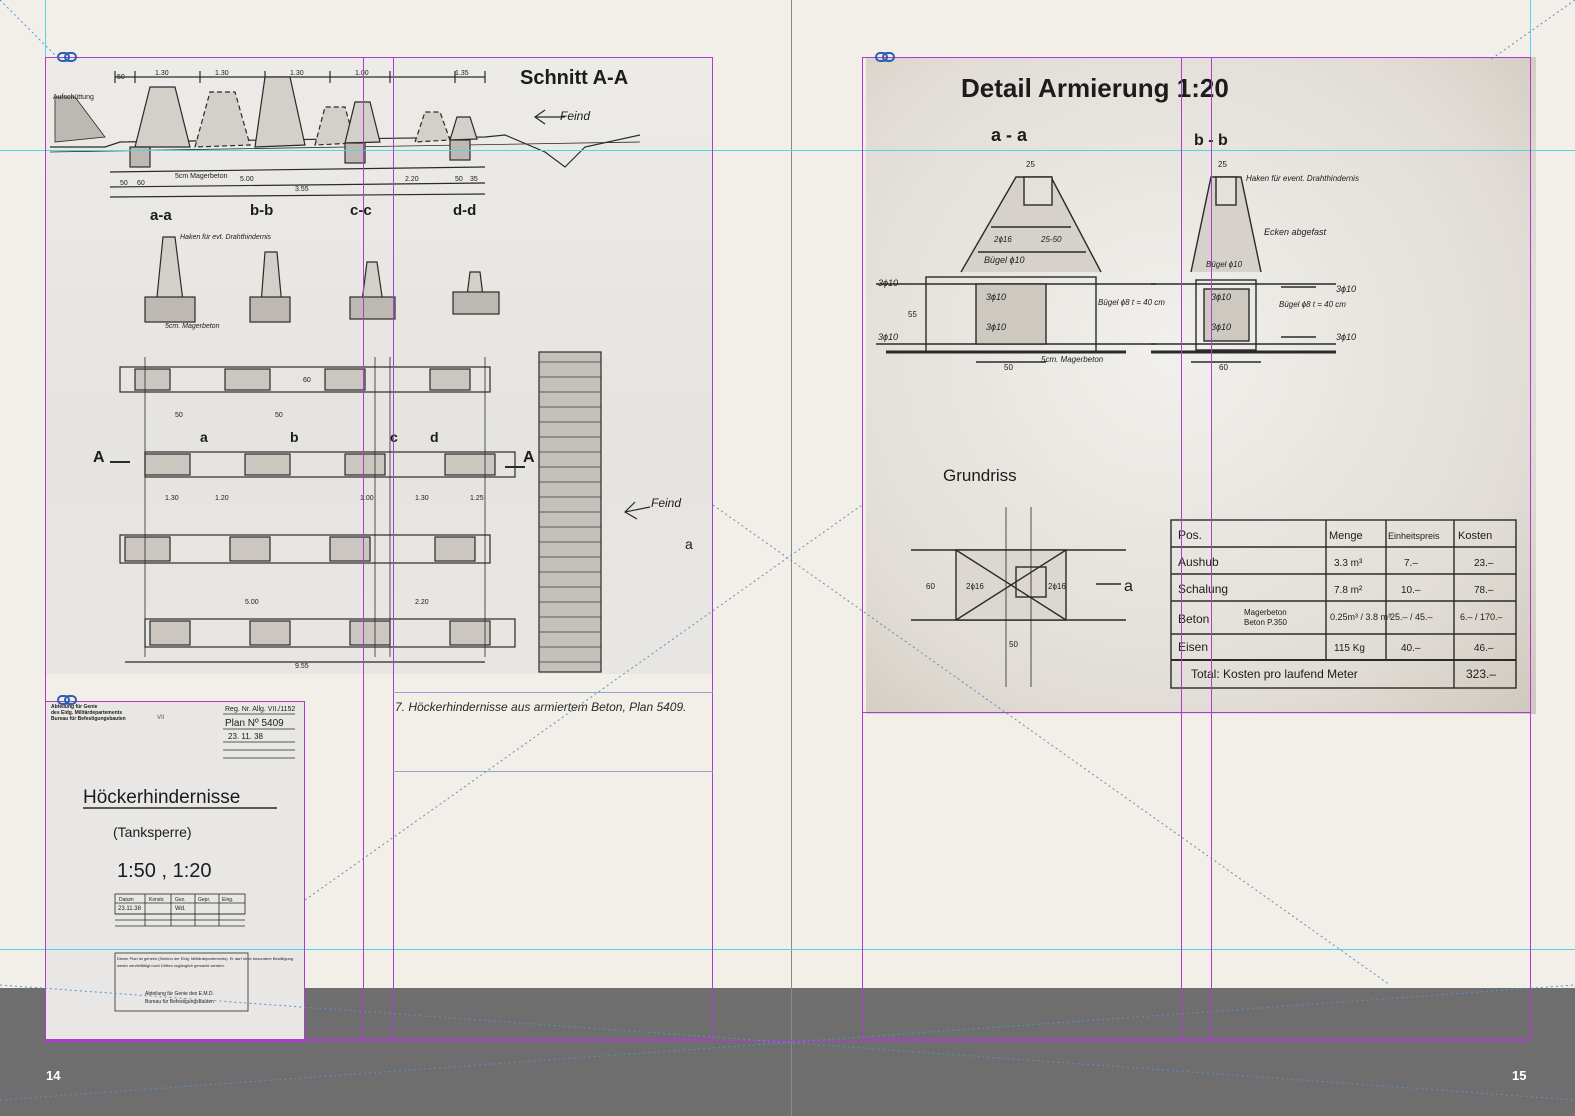  What do you see at coordinates (1193, 619) in the screenshot?
I see `cost-row-beton-pos: Beton` at bounding box center [1193, 619].